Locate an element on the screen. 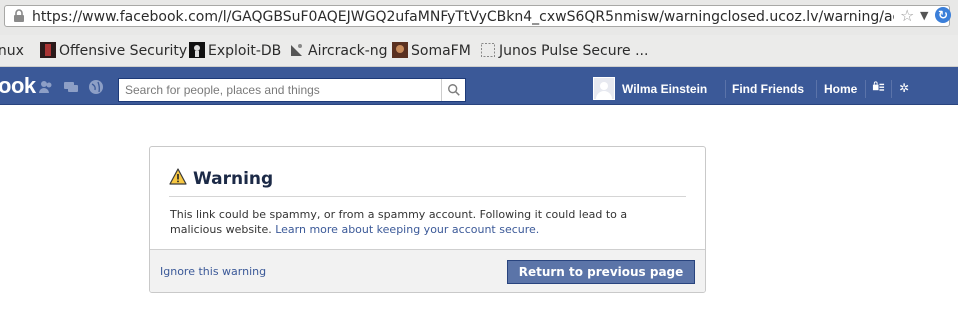  messages-icon is located at coordinates (71, 87).